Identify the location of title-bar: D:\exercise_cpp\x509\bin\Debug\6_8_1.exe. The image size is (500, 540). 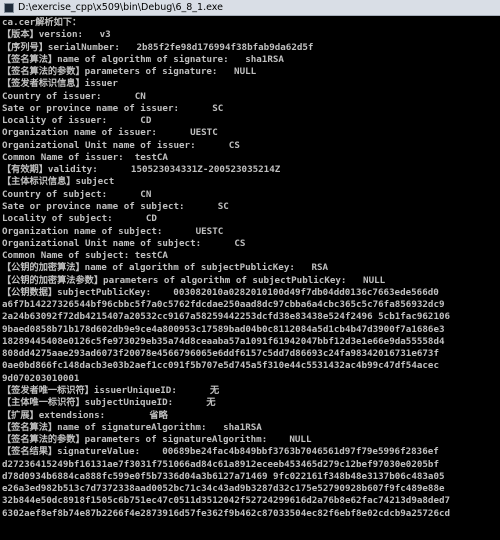
(250, 8).